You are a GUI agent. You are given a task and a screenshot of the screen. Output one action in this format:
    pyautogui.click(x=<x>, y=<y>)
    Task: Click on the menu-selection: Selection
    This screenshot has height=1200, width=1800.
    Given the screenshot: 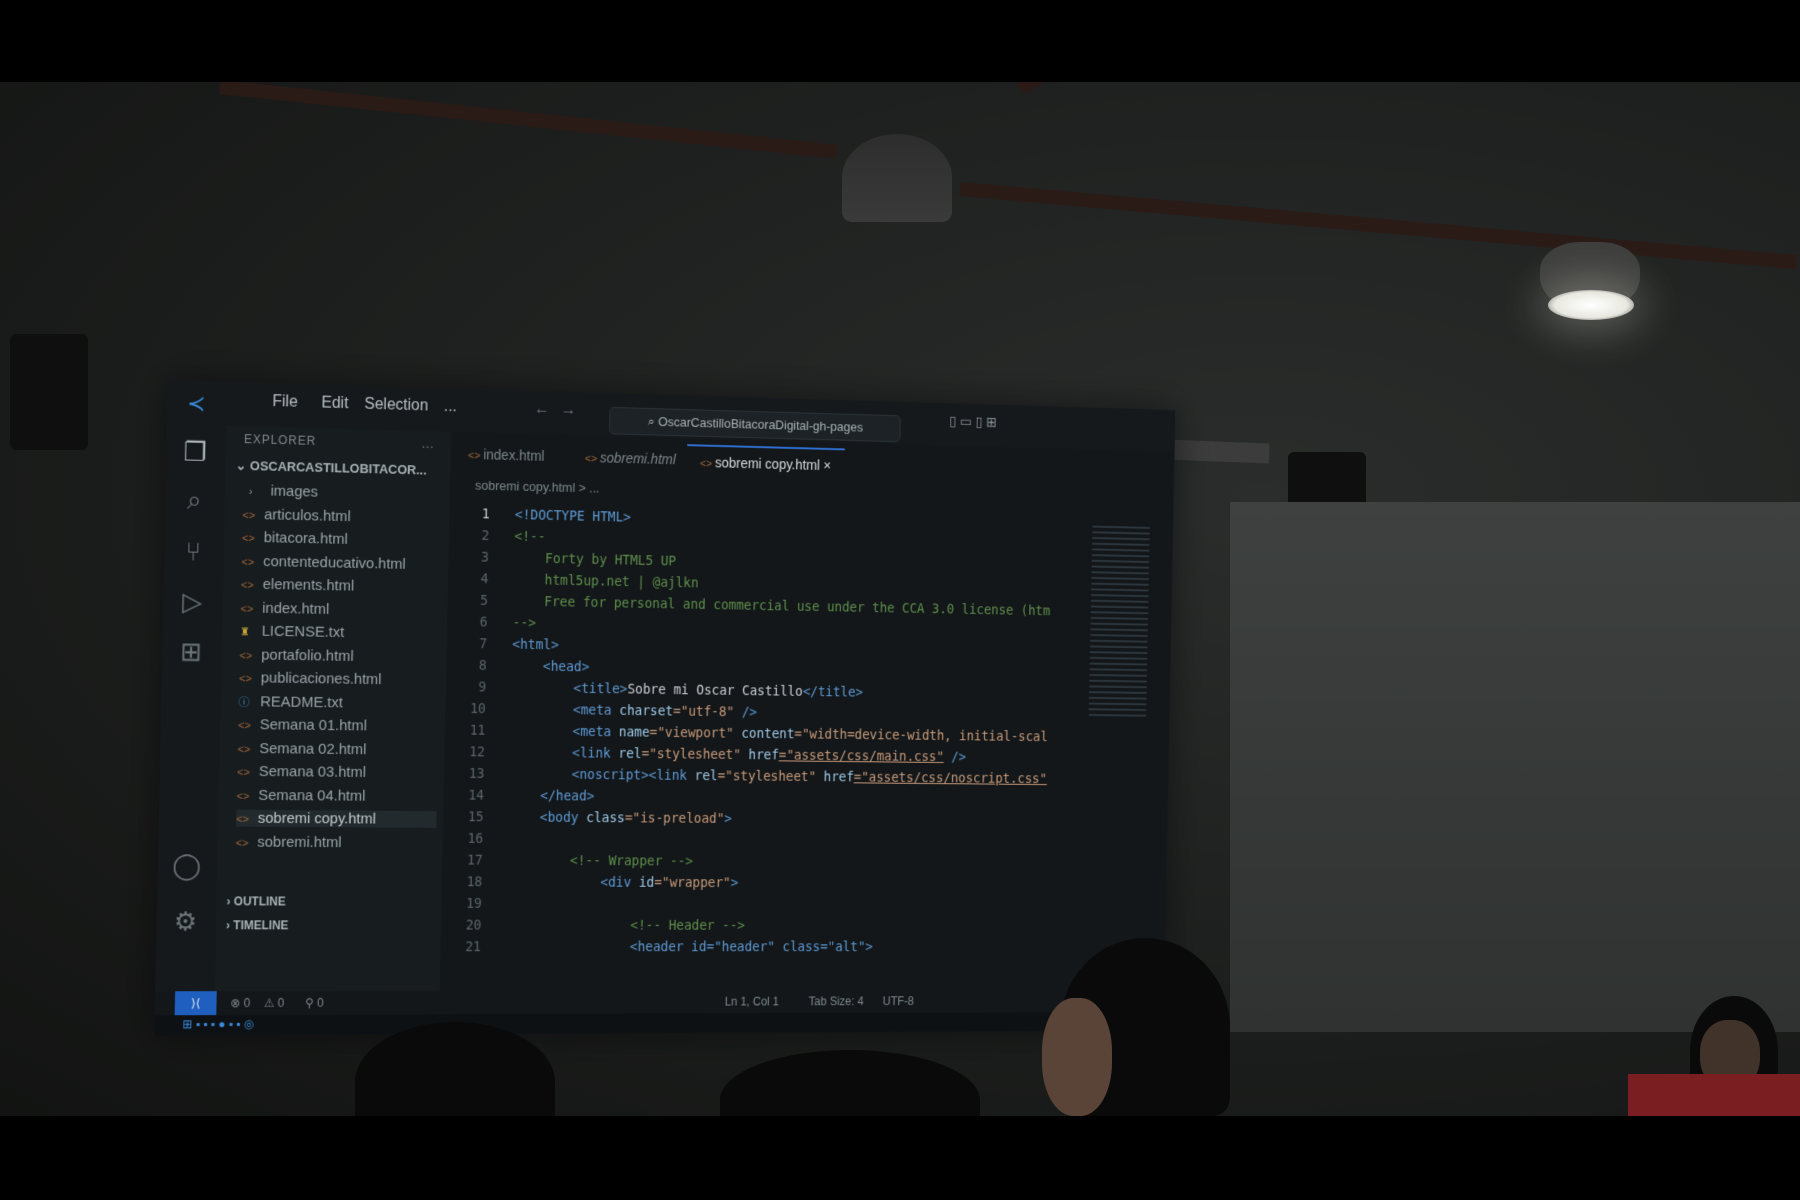 What is the action you would take?
    pyautogui.click(x=396, y=406)
    